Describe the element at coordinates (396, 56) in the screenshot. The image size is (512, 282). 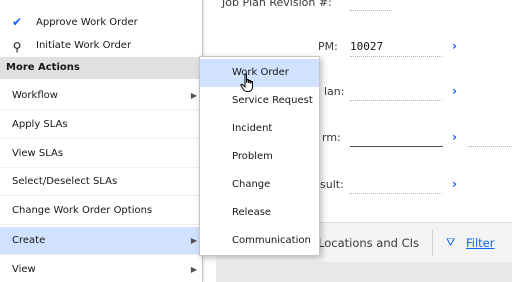
I see `pm-field-underline` at that location.